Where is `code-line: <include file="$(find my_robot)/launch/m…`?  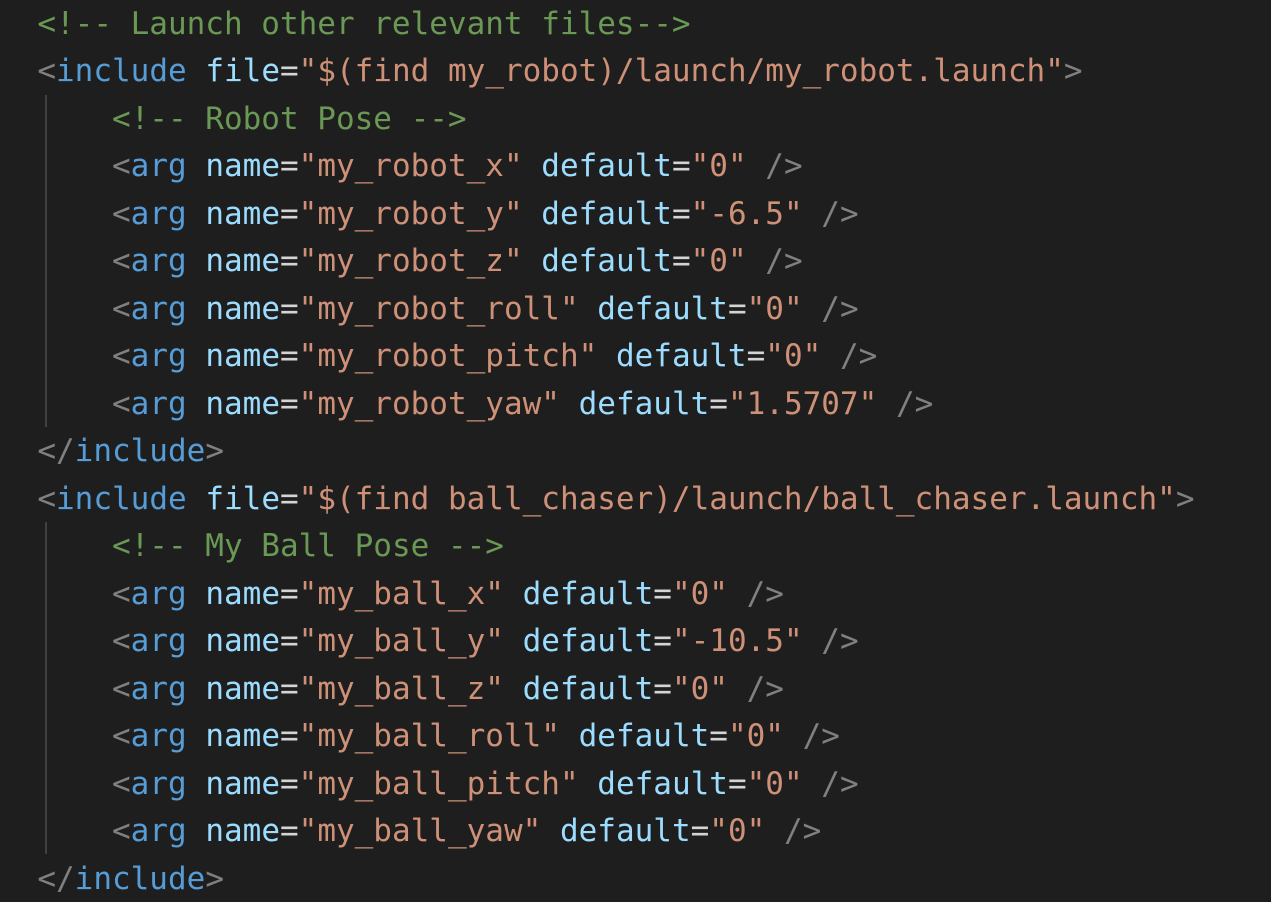 code-line: <include file="$(find my_robot)/launch/m… is located at coordinates (541, 72).